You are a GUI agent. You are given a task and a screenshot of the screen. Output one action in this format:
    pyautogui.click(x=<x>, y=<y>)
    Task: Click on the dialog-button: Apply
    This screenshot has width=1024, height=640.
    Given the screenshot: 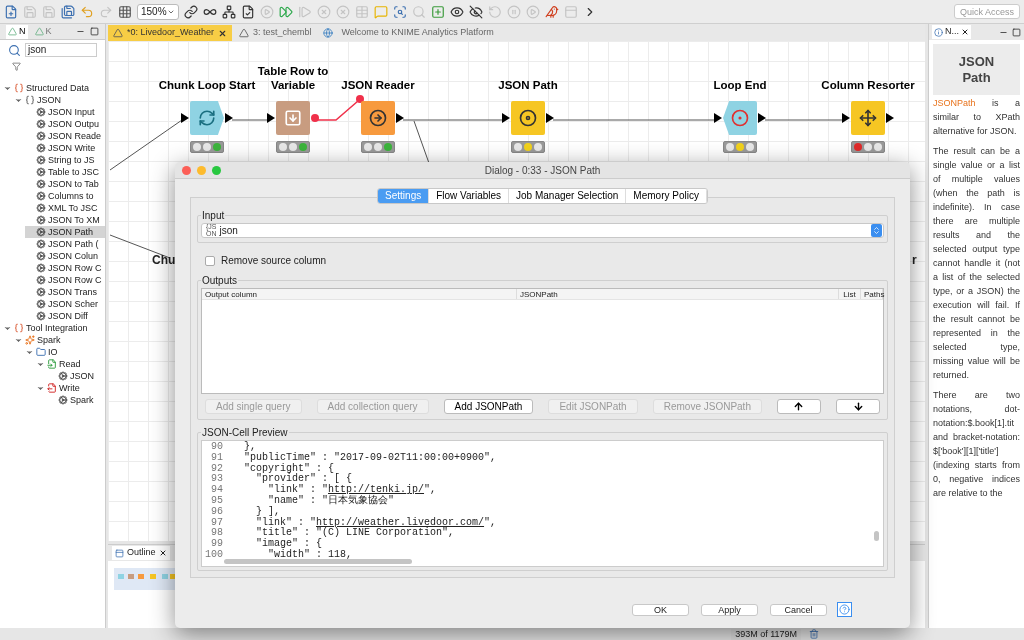 What is the action you would take?
    pyautogui.click(x=729, y=609)
    